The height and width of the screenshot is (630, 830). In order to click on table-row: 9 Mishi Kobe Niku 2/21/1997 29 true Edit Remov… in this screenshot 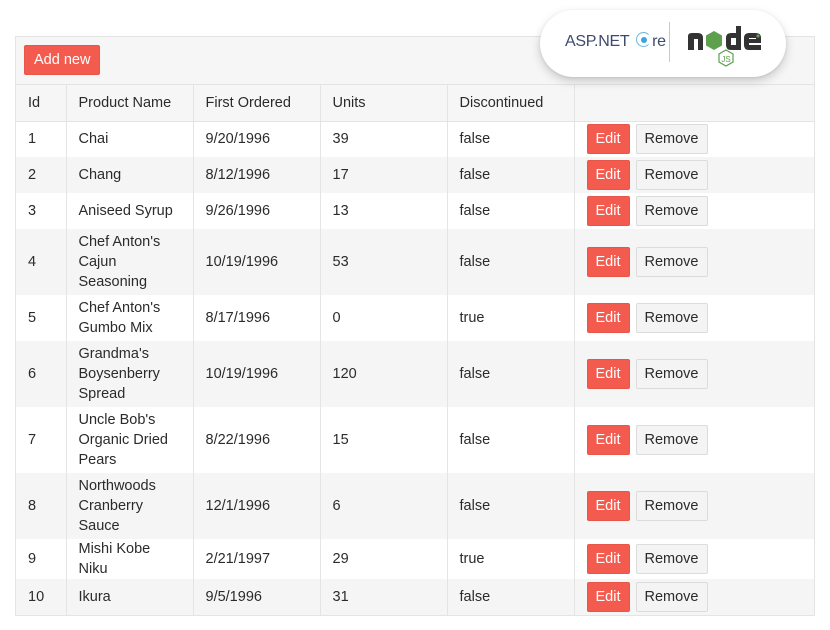, I will do `click(415, 559)`.